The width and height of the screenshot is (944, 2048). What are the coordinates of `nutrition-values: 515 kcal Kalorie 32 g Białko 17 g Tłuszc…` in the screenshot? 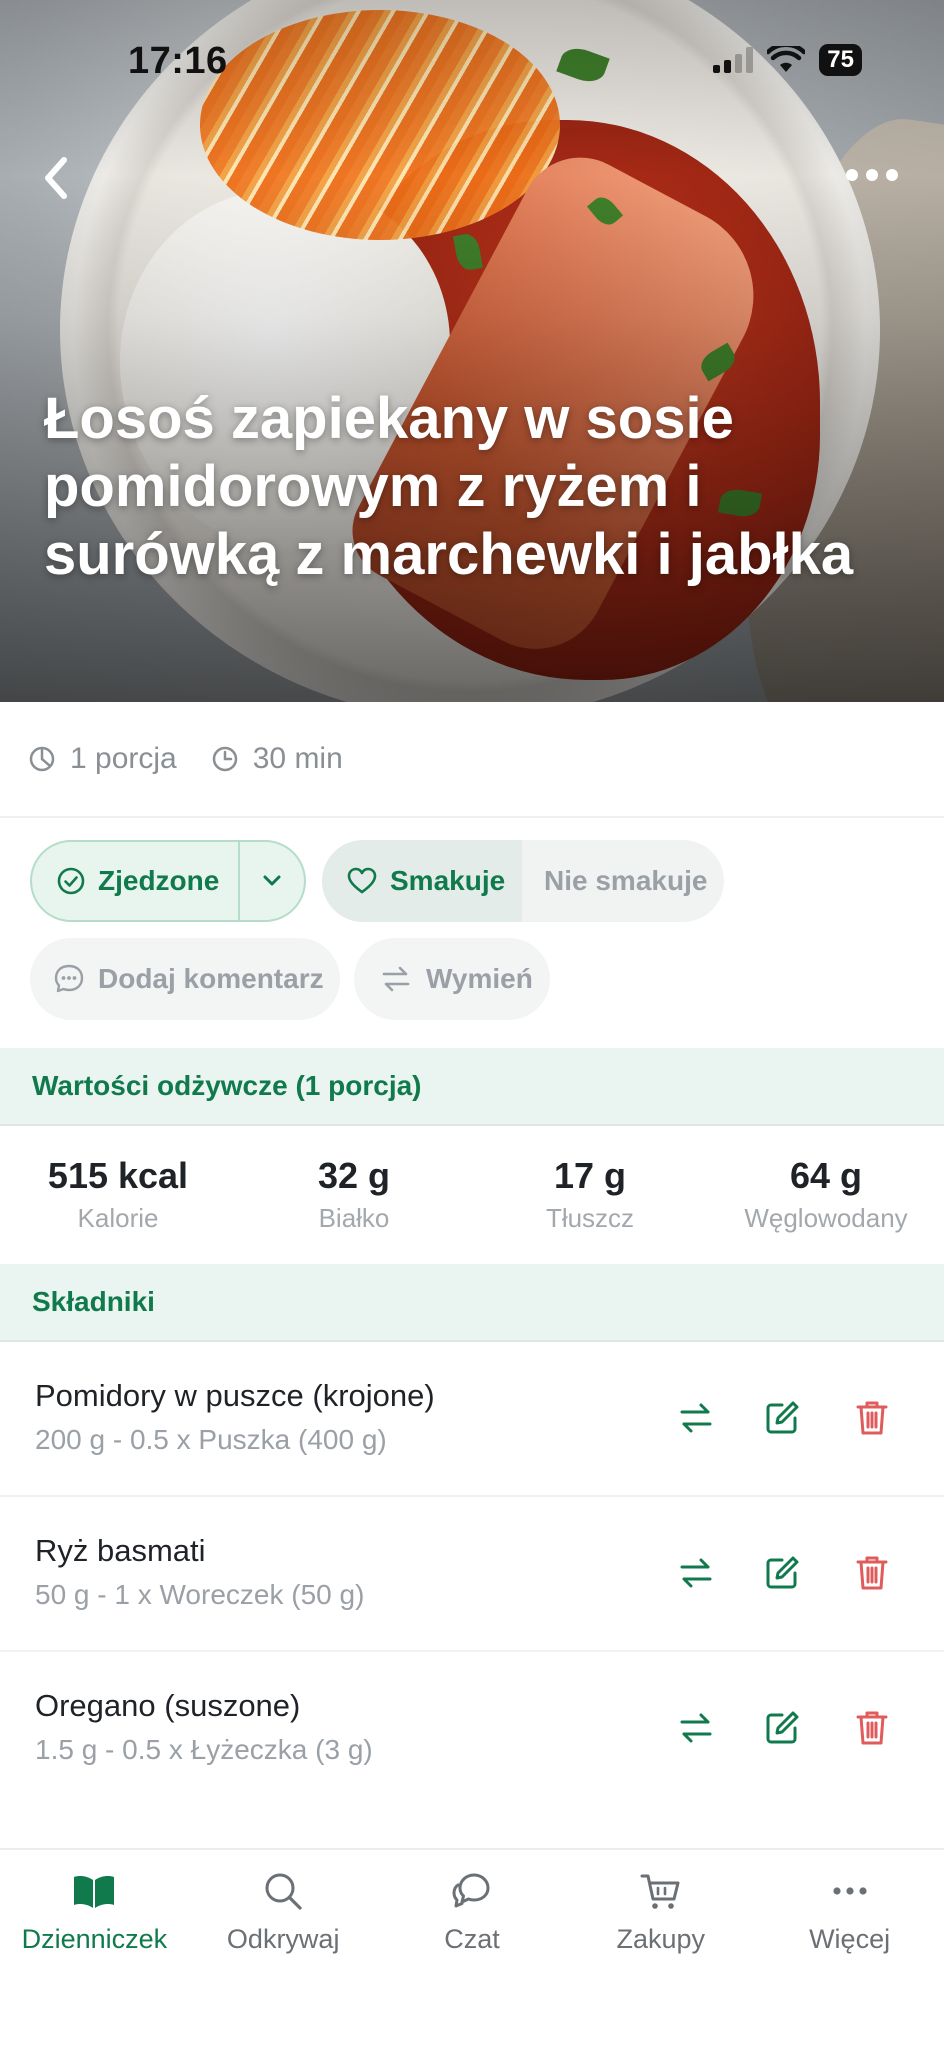 It's located at (472, 1194).